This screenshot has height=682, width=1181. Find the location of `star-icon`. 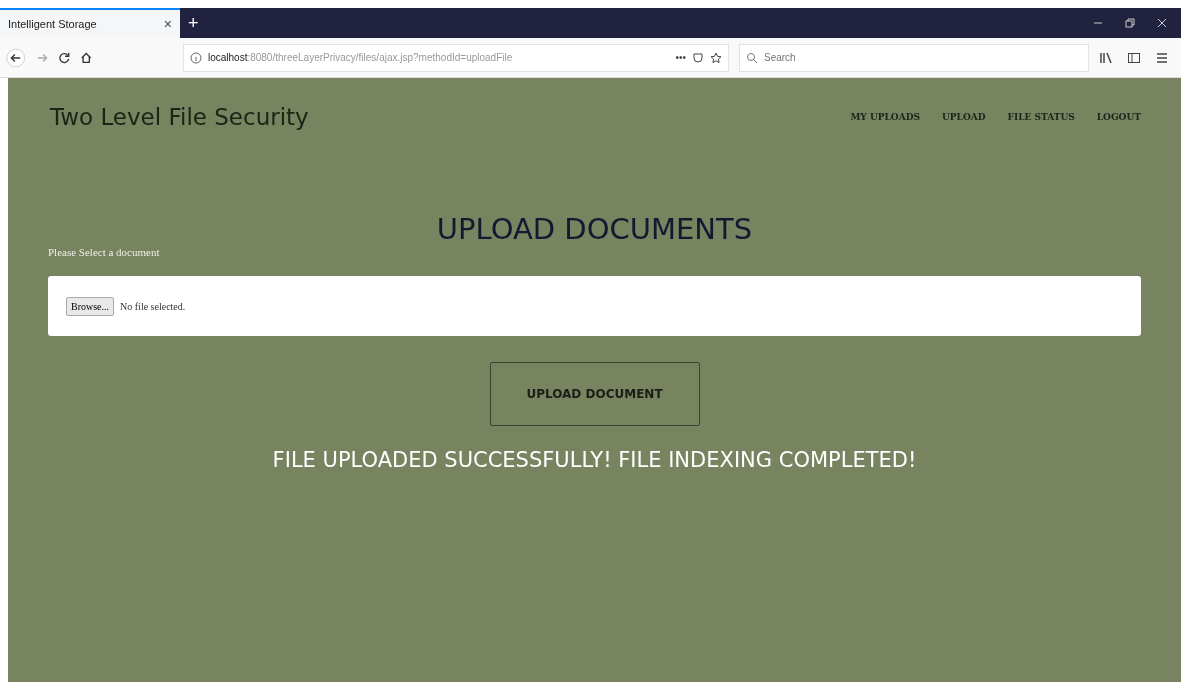

star-icon is located at coordinates (716, 57).